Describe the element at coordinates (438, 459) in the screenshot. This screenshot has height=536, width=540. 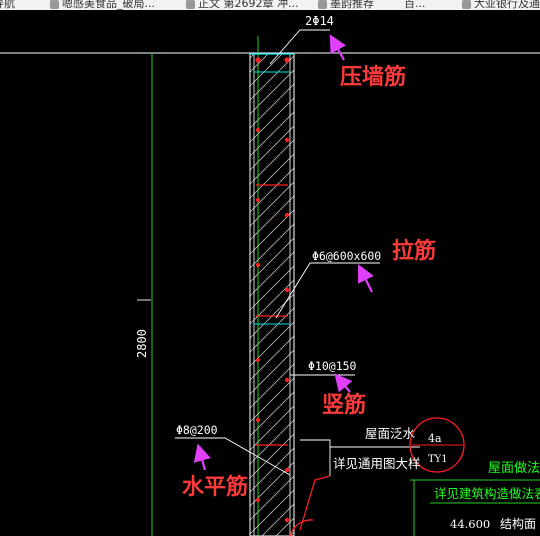
I see `detail-ref-sheet: TY1` at that location.